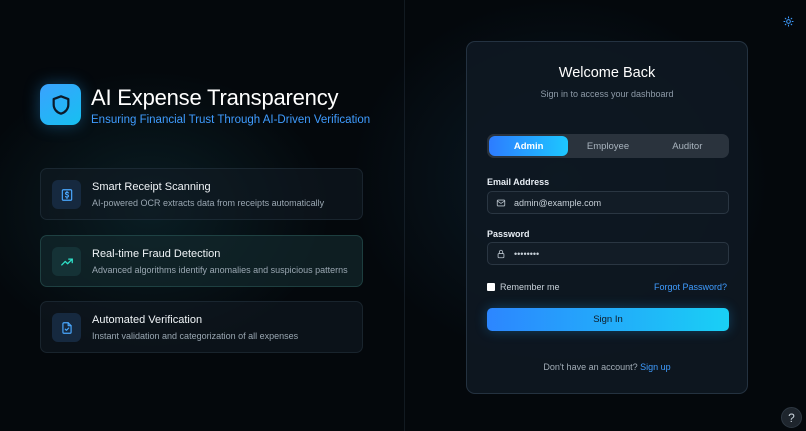  Describe the element at coordinates (147, 320) in the screenshot. I see `feature-title: Automated Verification` at that location.